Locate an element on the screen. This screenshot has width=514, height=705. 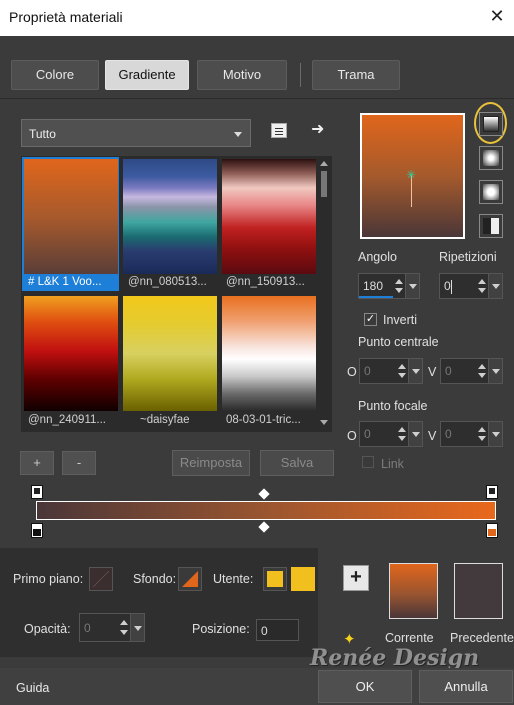
angle-spinner: 180 is located at coordinates (389, 286).